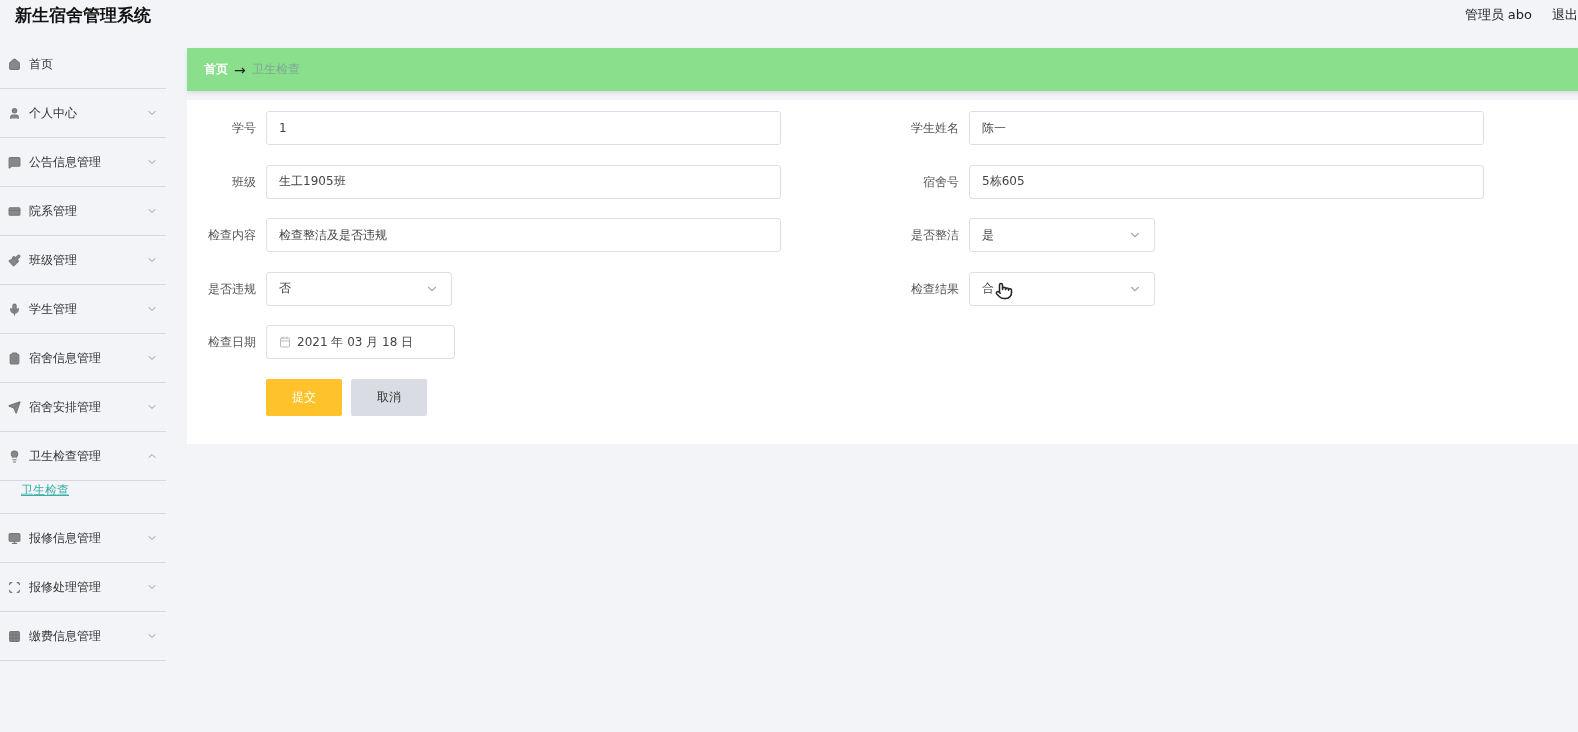 The image size is (1578, 732). Describe the element at coordinates (65, 538) in the screenshot. I see `sidebar-label: 报修信息管理` at that location.